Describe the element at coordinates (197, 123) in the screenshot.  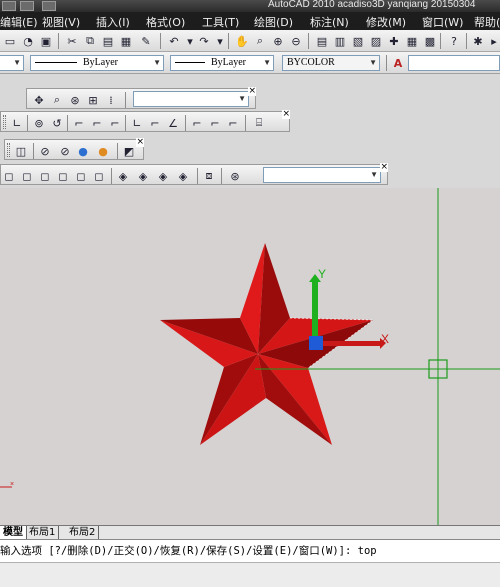
I see `ucs-x-icon: ⌐` at that location.